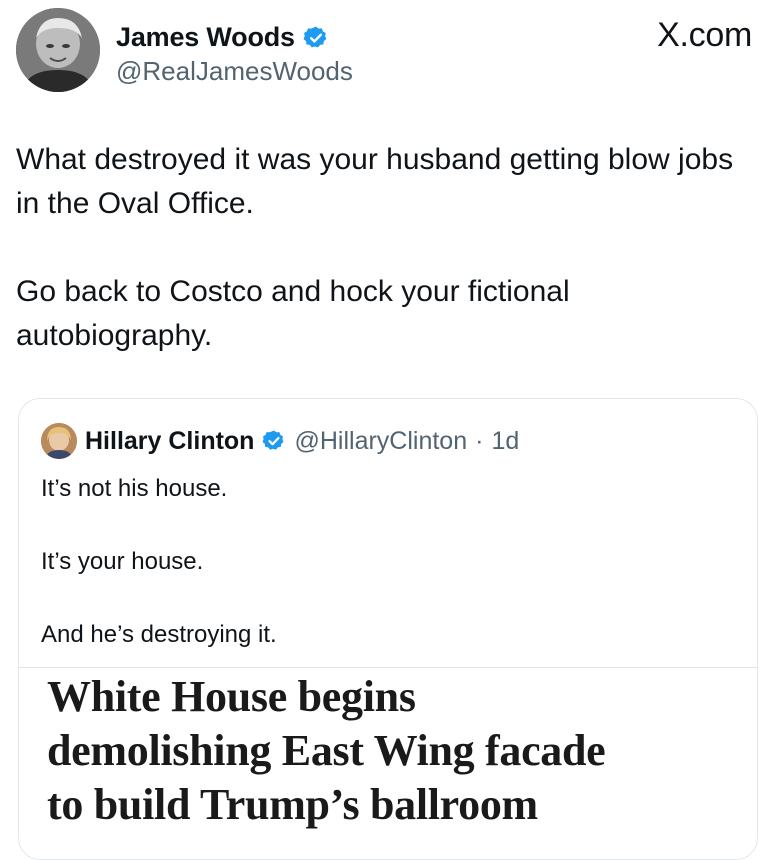 The height and width of the screenshot is (860, 768). I want to click on quoted-tweet-line: It’s your house., so click(122, 561).